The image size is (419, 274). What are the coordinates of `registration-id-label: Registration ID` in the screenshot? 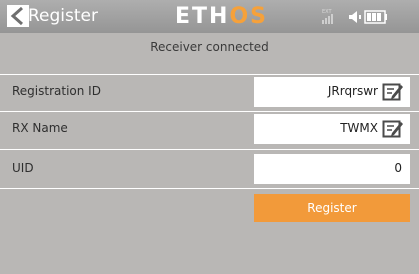 It's located at (56, 91).